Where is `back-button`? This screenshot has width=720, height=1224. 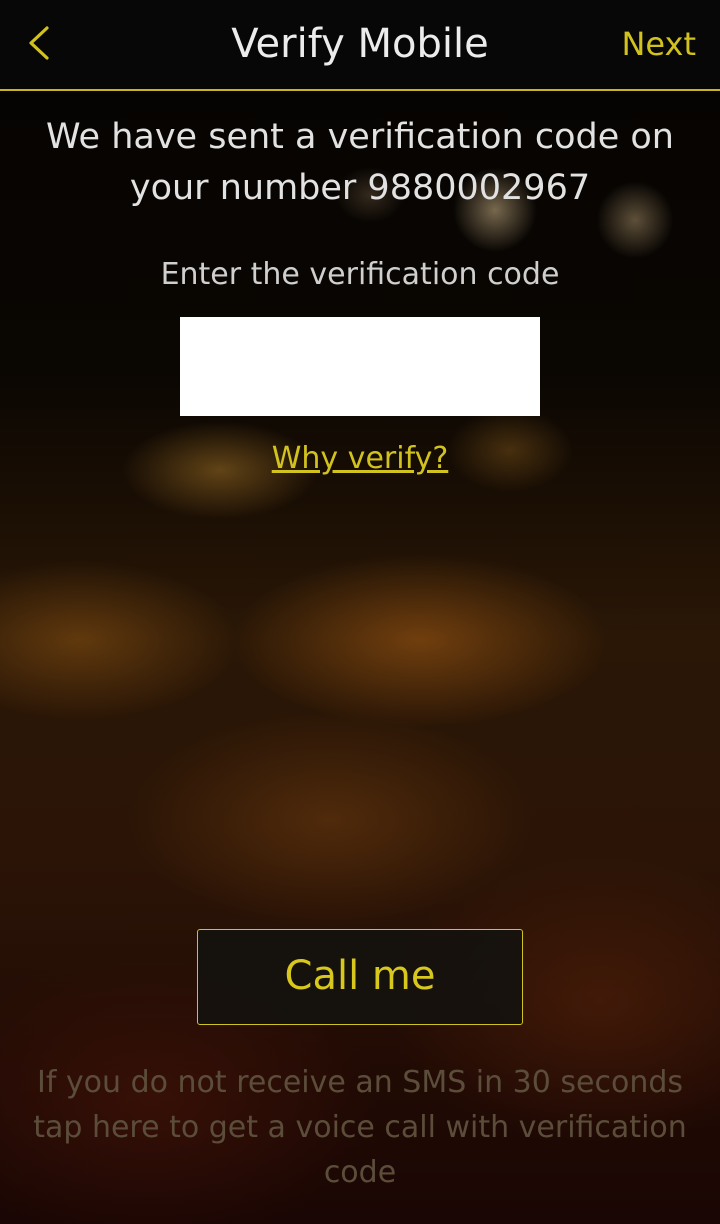
back-button is located at coordinates (44, 44).